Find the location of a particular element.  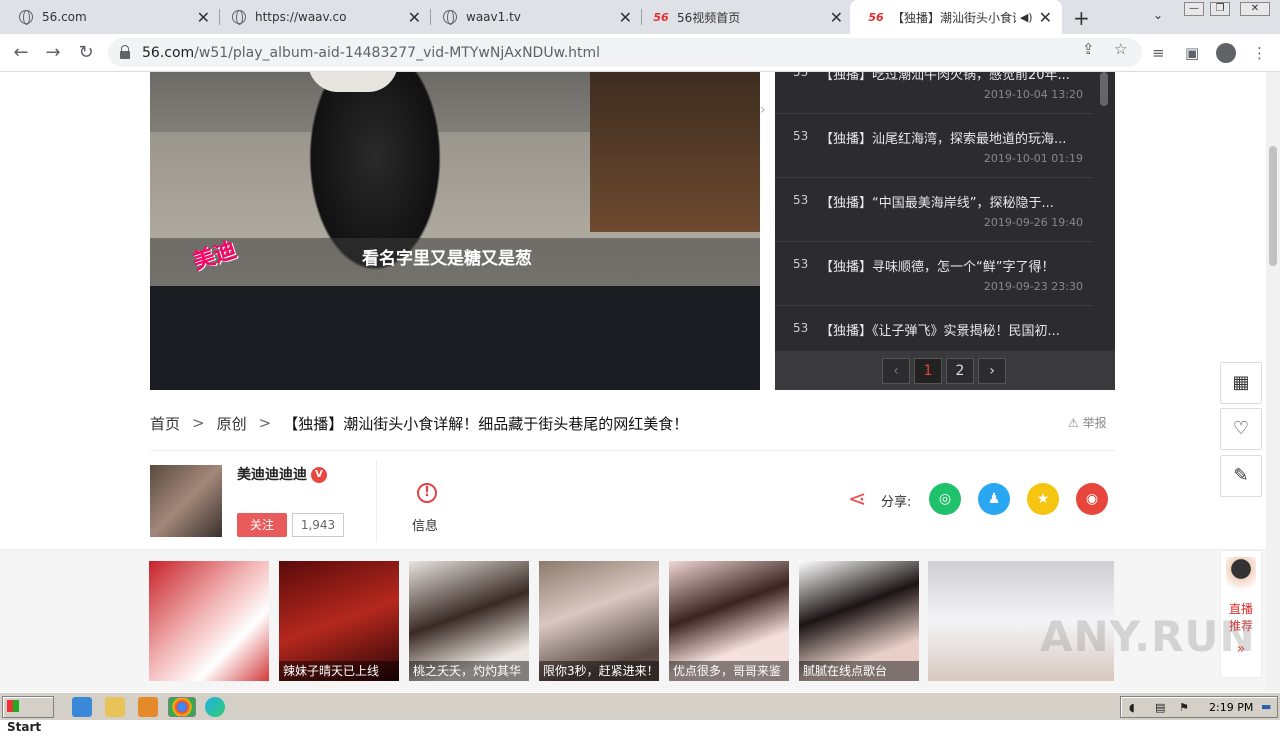

chevron-right-icon: › is located at coordinates (767, 117).